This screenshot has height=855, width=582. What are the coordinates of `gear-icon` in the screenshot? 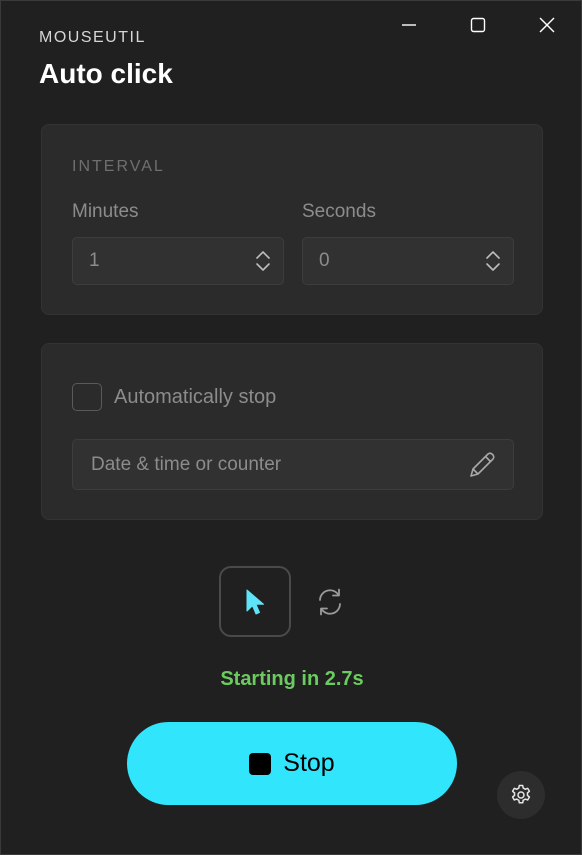 It's located at (521, 794).